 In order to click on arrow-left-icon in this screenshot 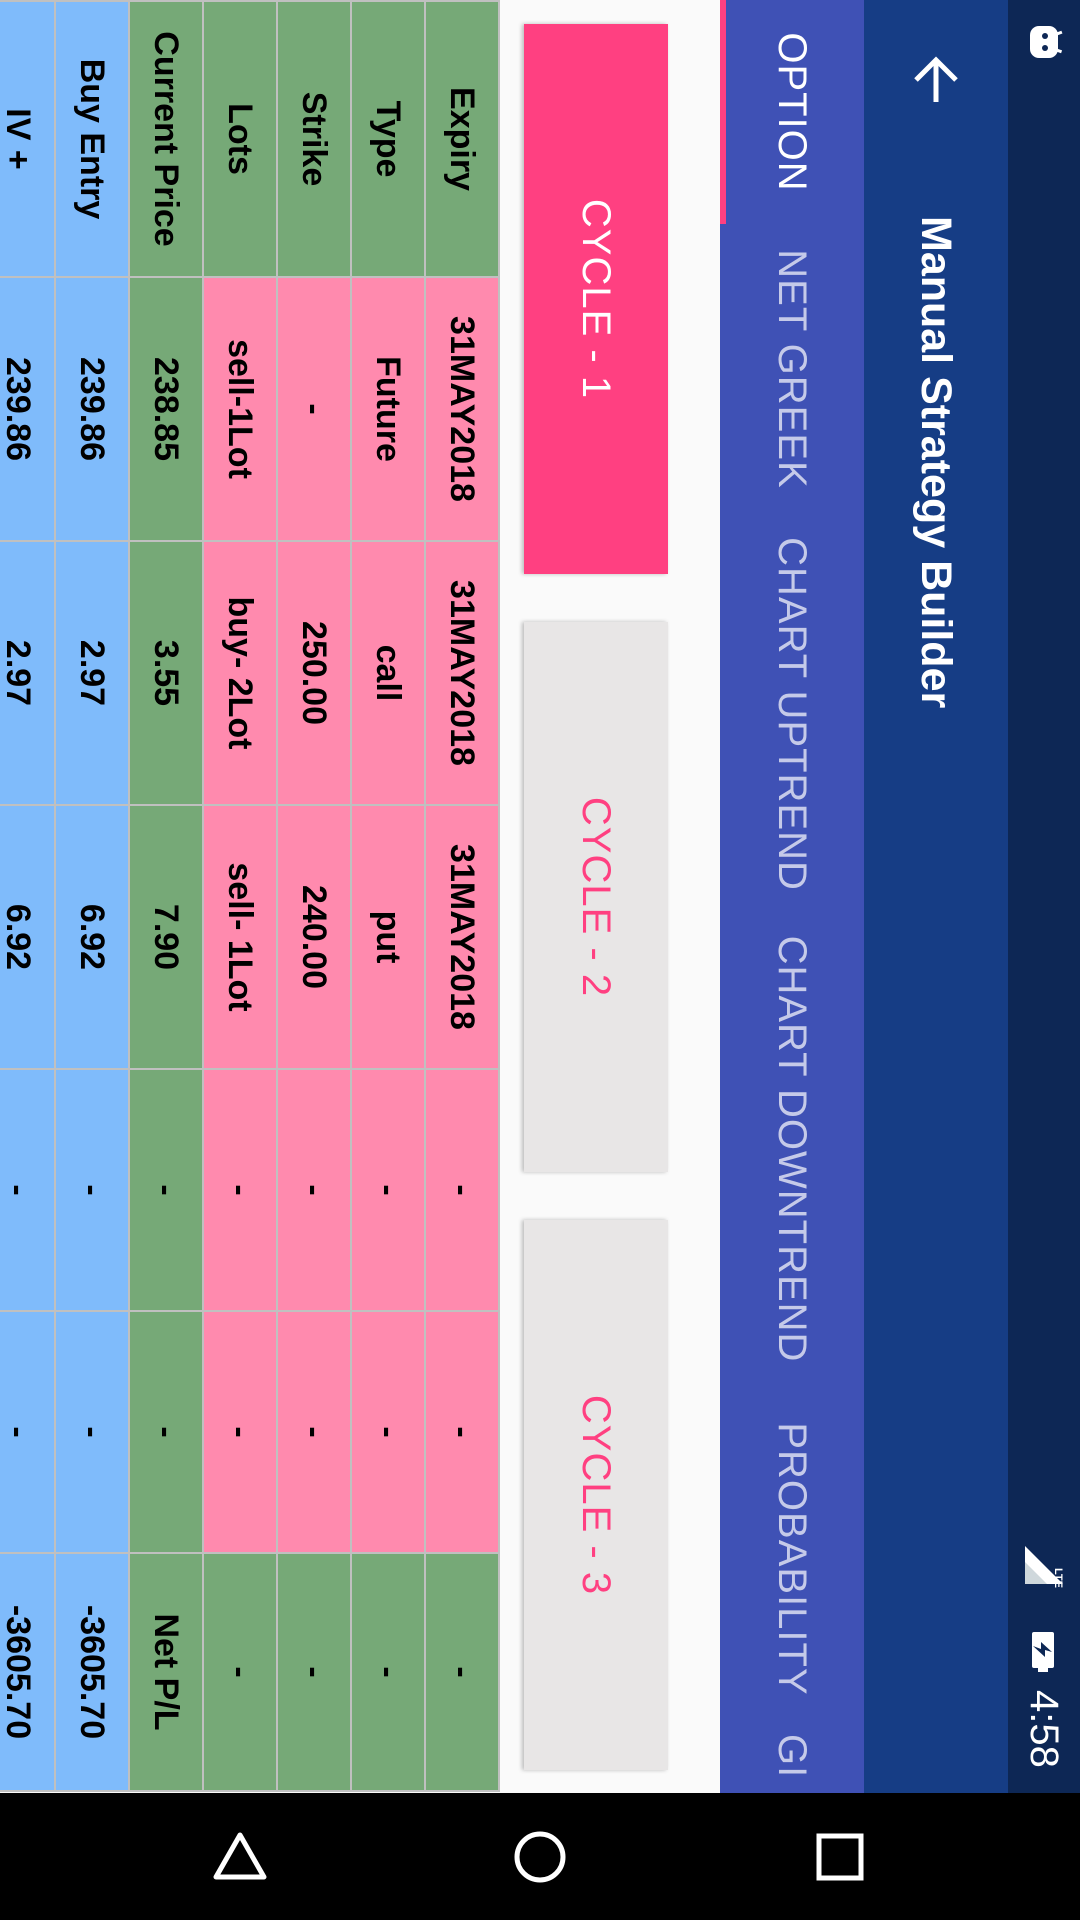, I will do `click(936, 80)`.